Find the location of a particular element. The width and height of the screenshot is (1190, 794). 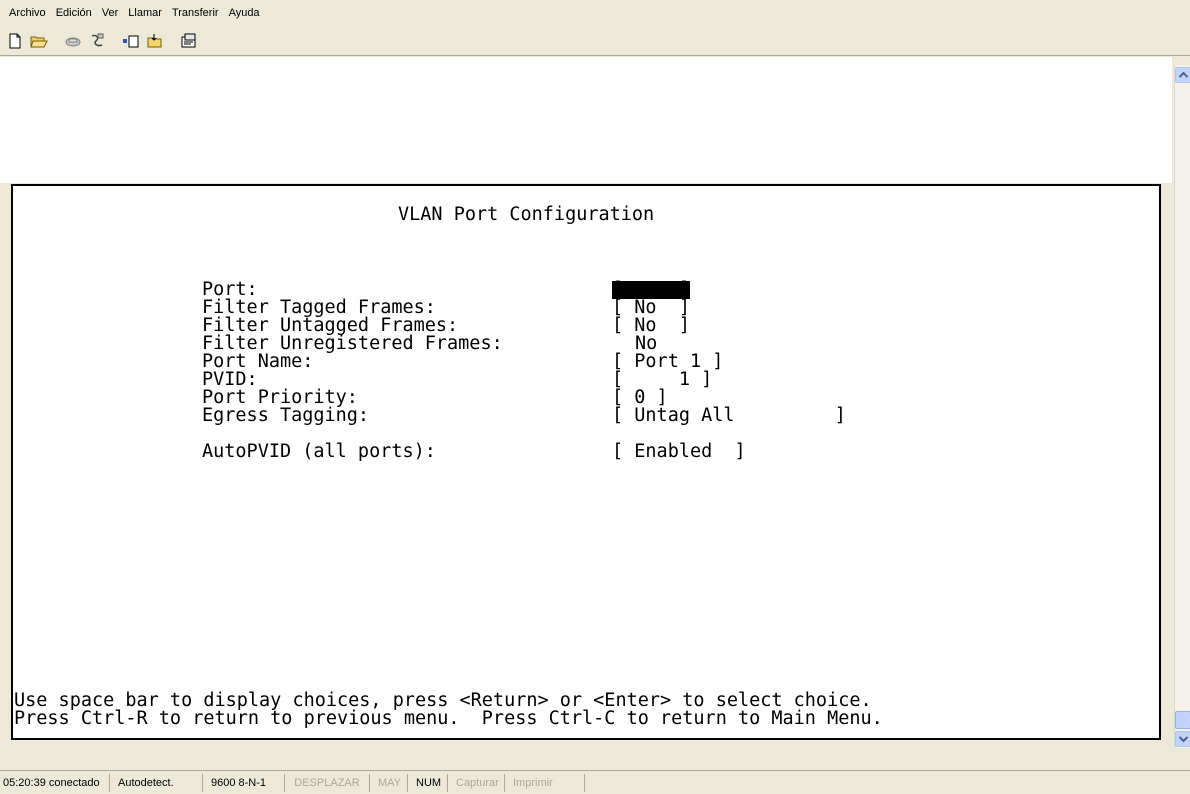

status-connection-time: 05:20:39 conectado is located at coordinates (55, 782).